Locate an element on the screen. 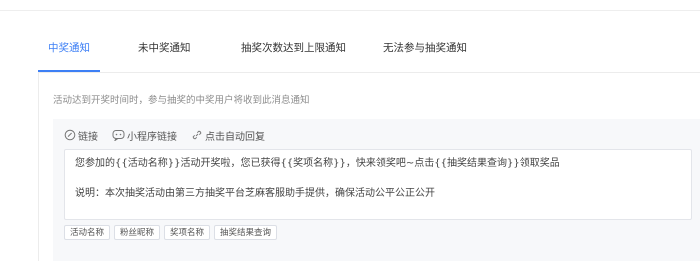  tab-limit-reached-notice: 抽奖次数达到上限通知 is located at coordinates (293, 47).